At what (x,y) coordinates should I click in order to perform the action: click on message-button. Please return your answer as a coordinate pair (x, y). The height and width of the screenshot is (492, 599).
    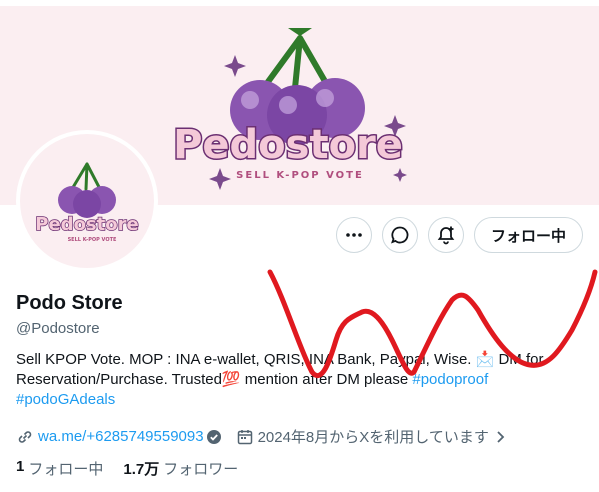
    Looking at the image, I should click on (399, 235).